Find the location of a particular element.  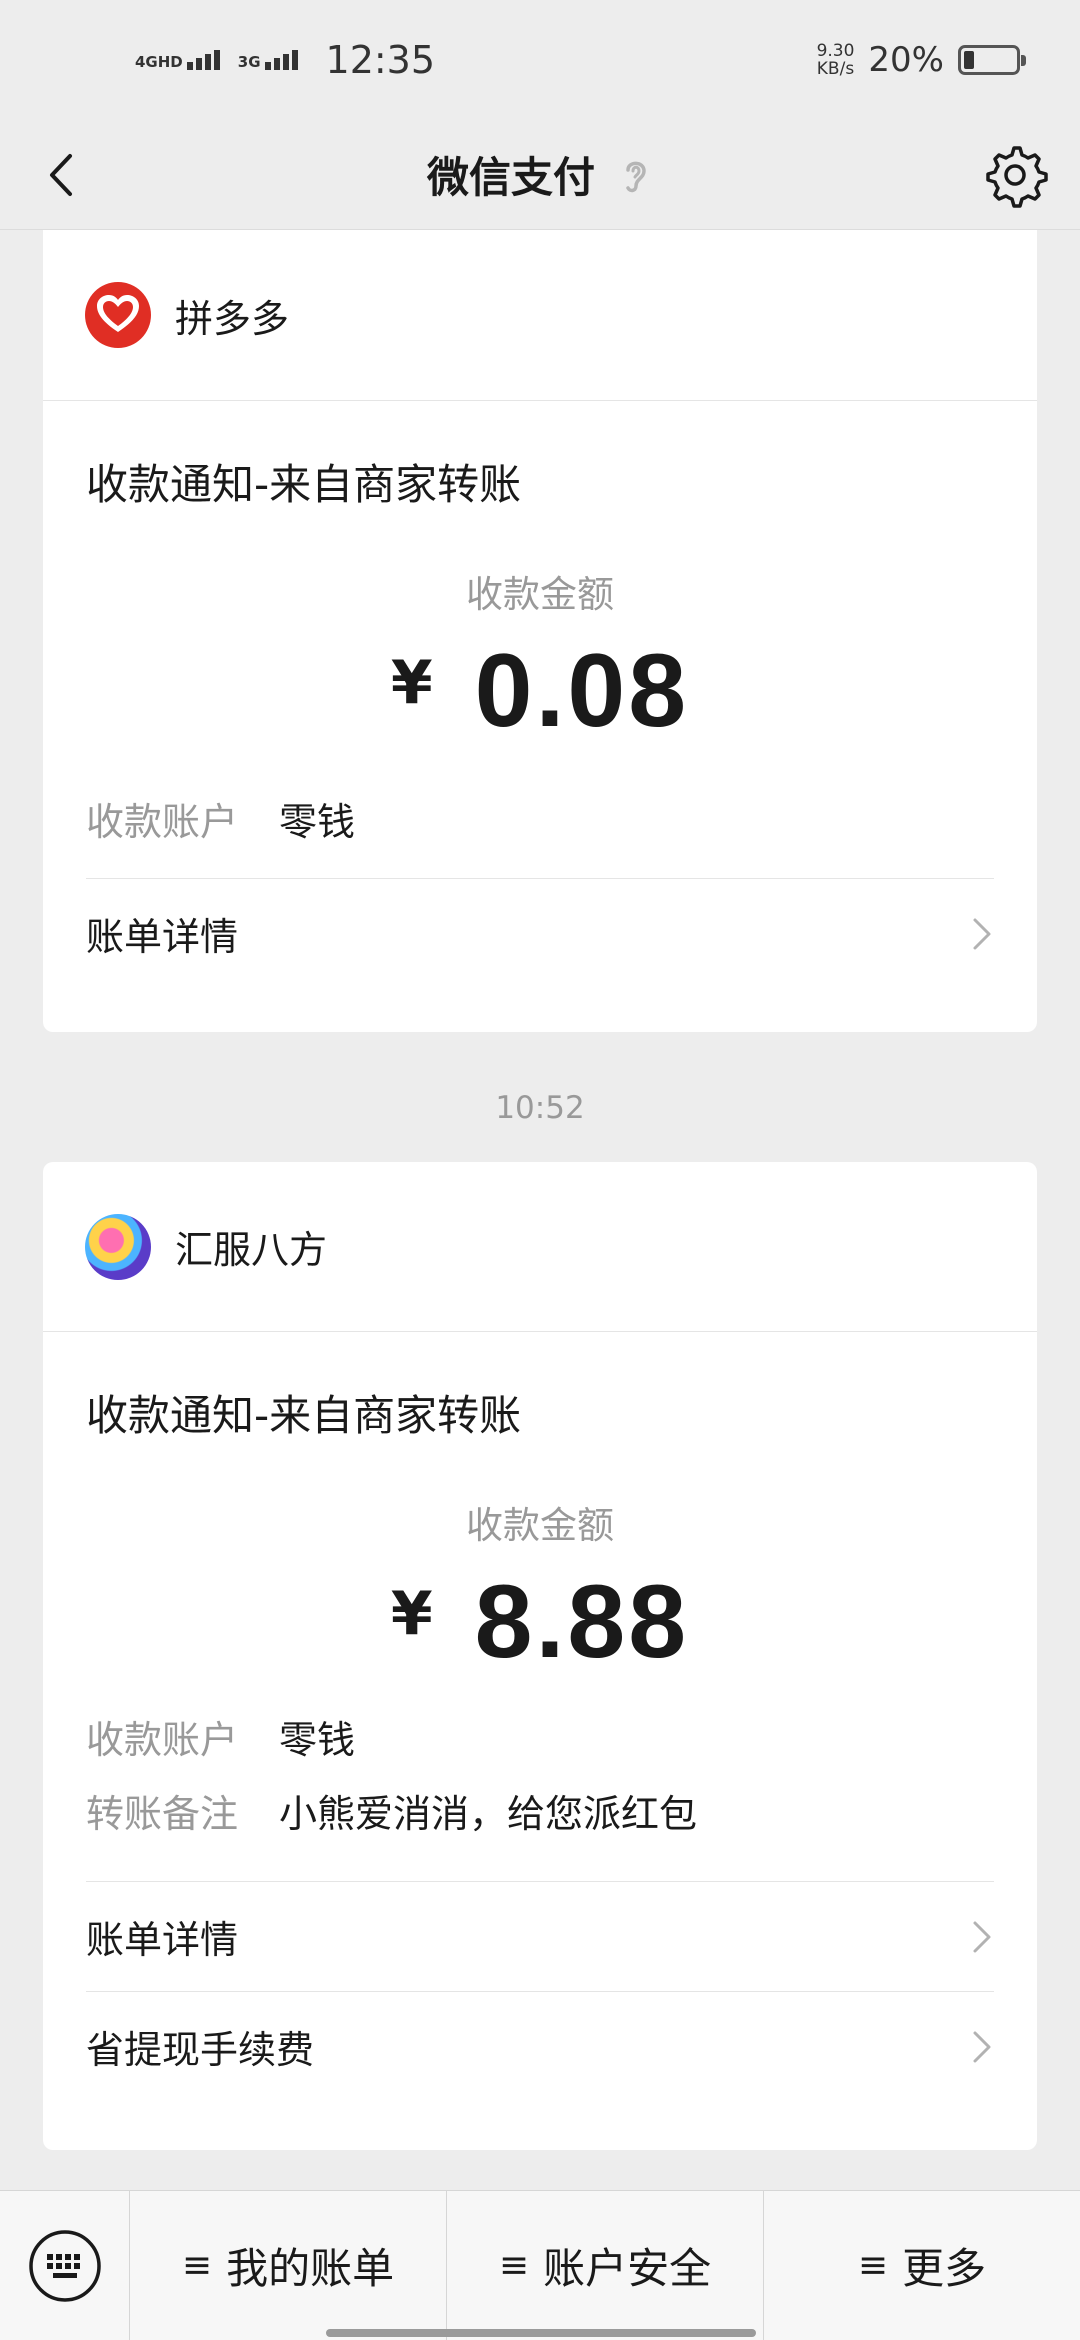

merchant-name: 汇服八方 is located at coordinates (251, 1250).